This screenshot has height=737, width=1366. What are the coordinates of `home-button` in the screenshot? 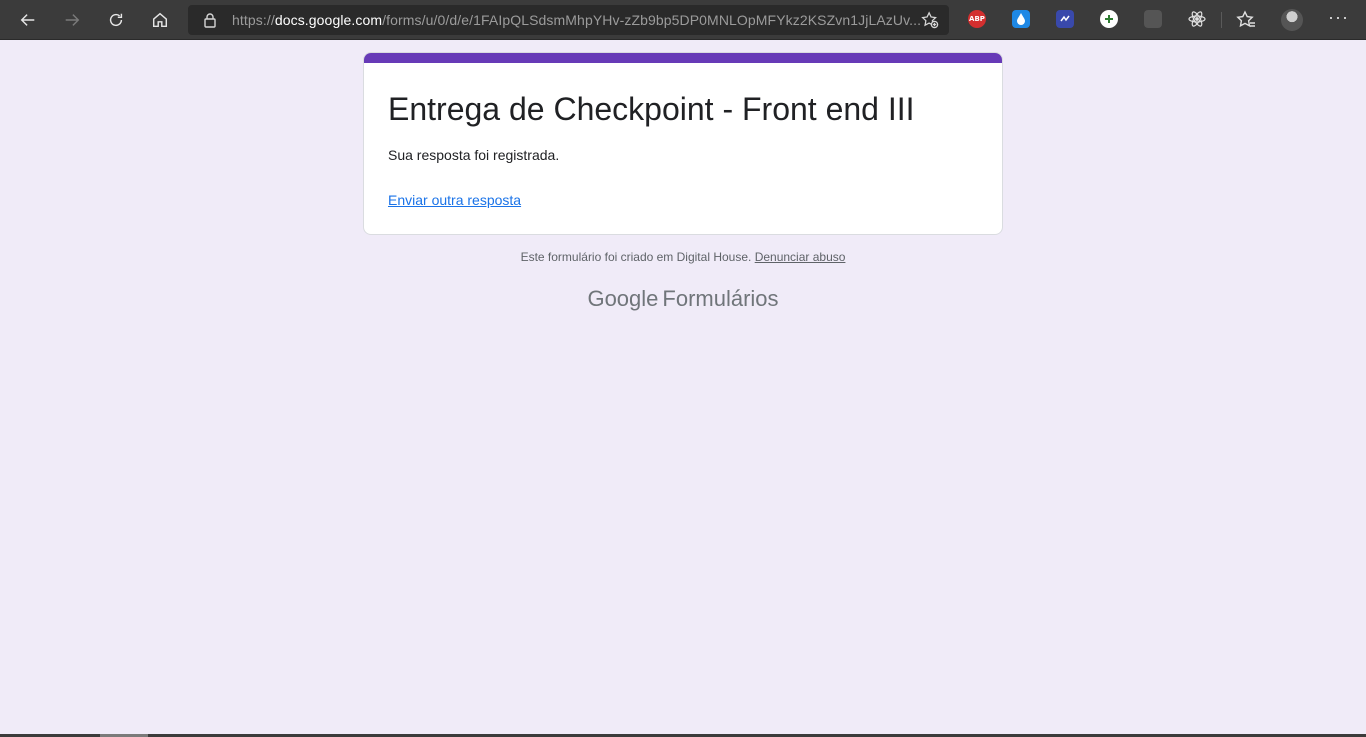 It's located at (160, 20).